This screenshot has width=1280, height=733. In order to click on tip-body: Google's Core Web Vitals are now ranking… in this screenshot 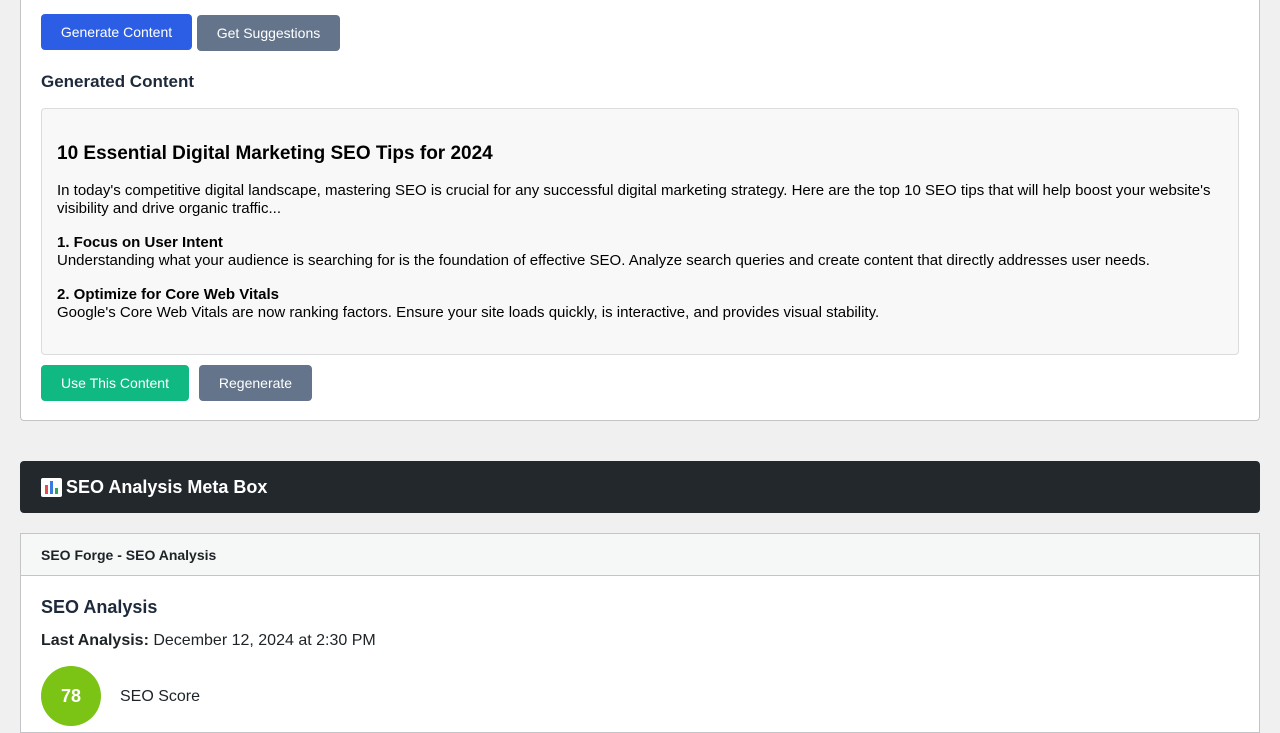, I will do `click(468, 312)`.